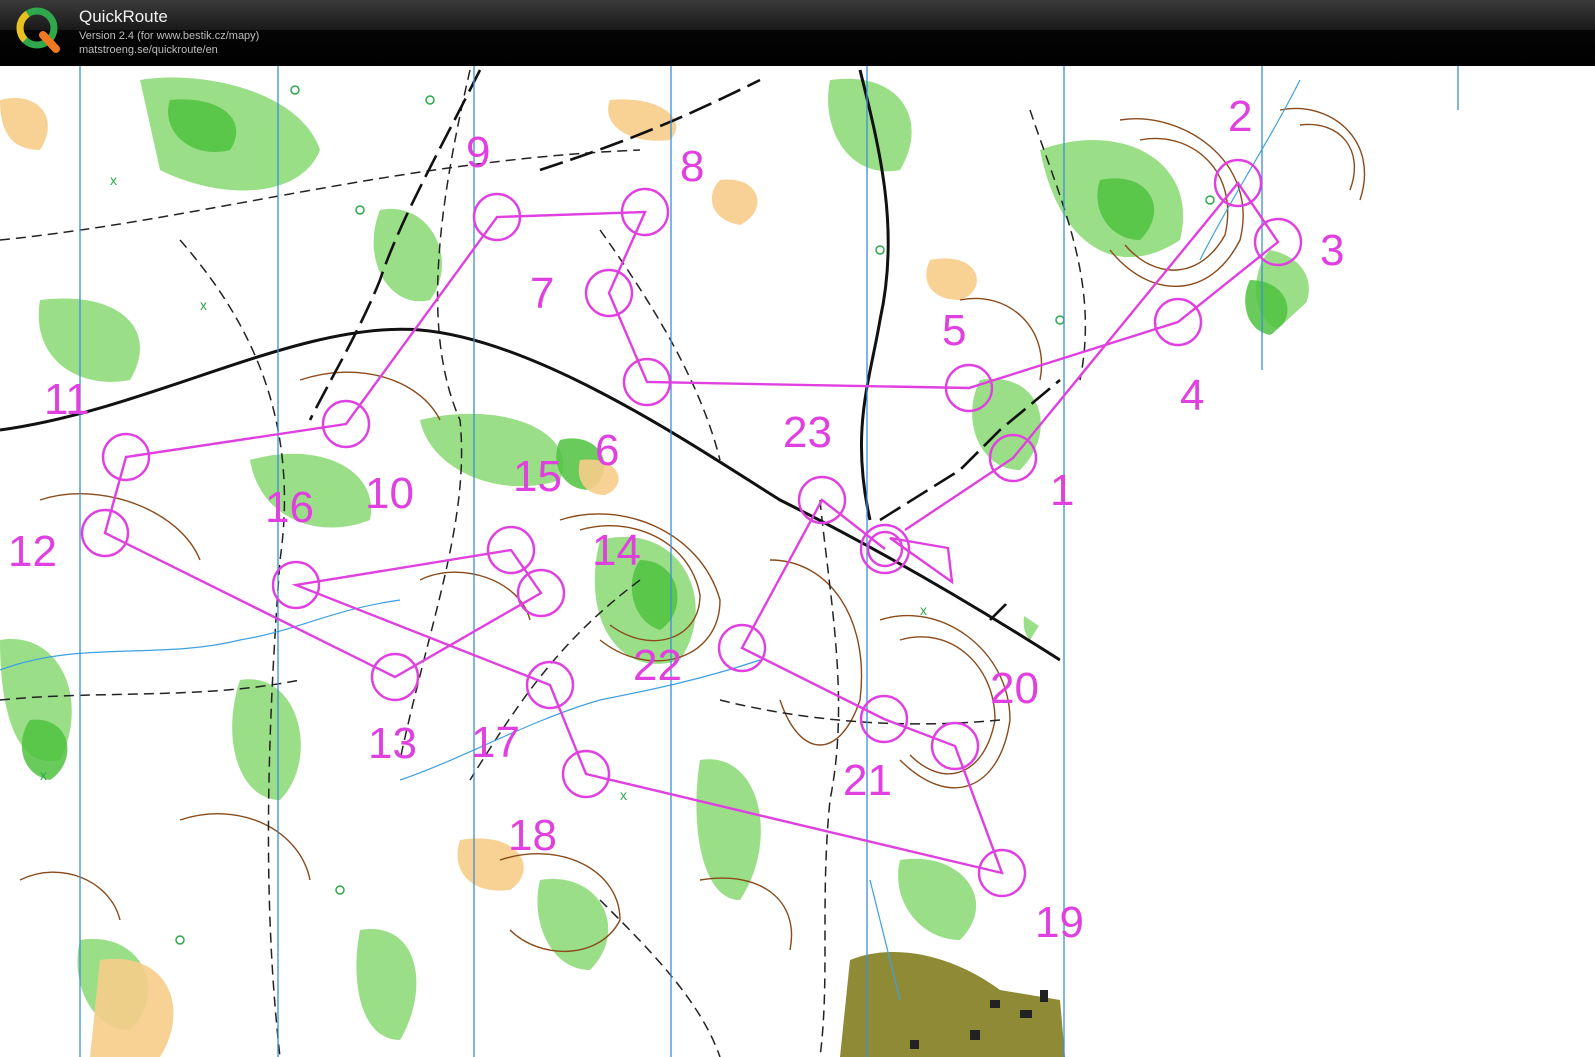 The width and height of the screenshot is (1595, 1057). I want to click on control-number-20: 20, so click(1014, 688).